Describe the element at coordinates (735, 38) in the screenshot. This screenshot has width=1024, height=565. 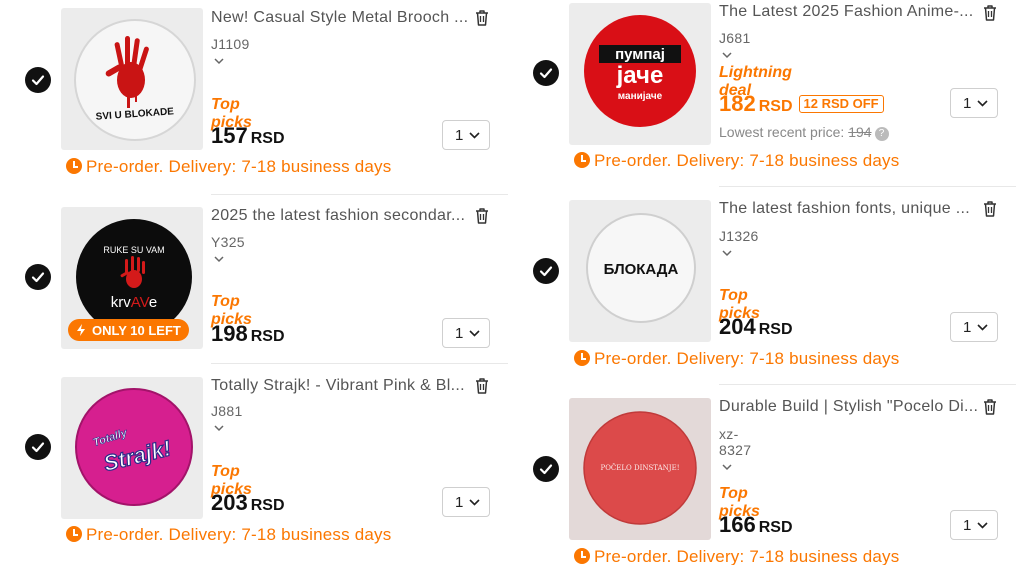
I see `sku-label: J681` at that location.